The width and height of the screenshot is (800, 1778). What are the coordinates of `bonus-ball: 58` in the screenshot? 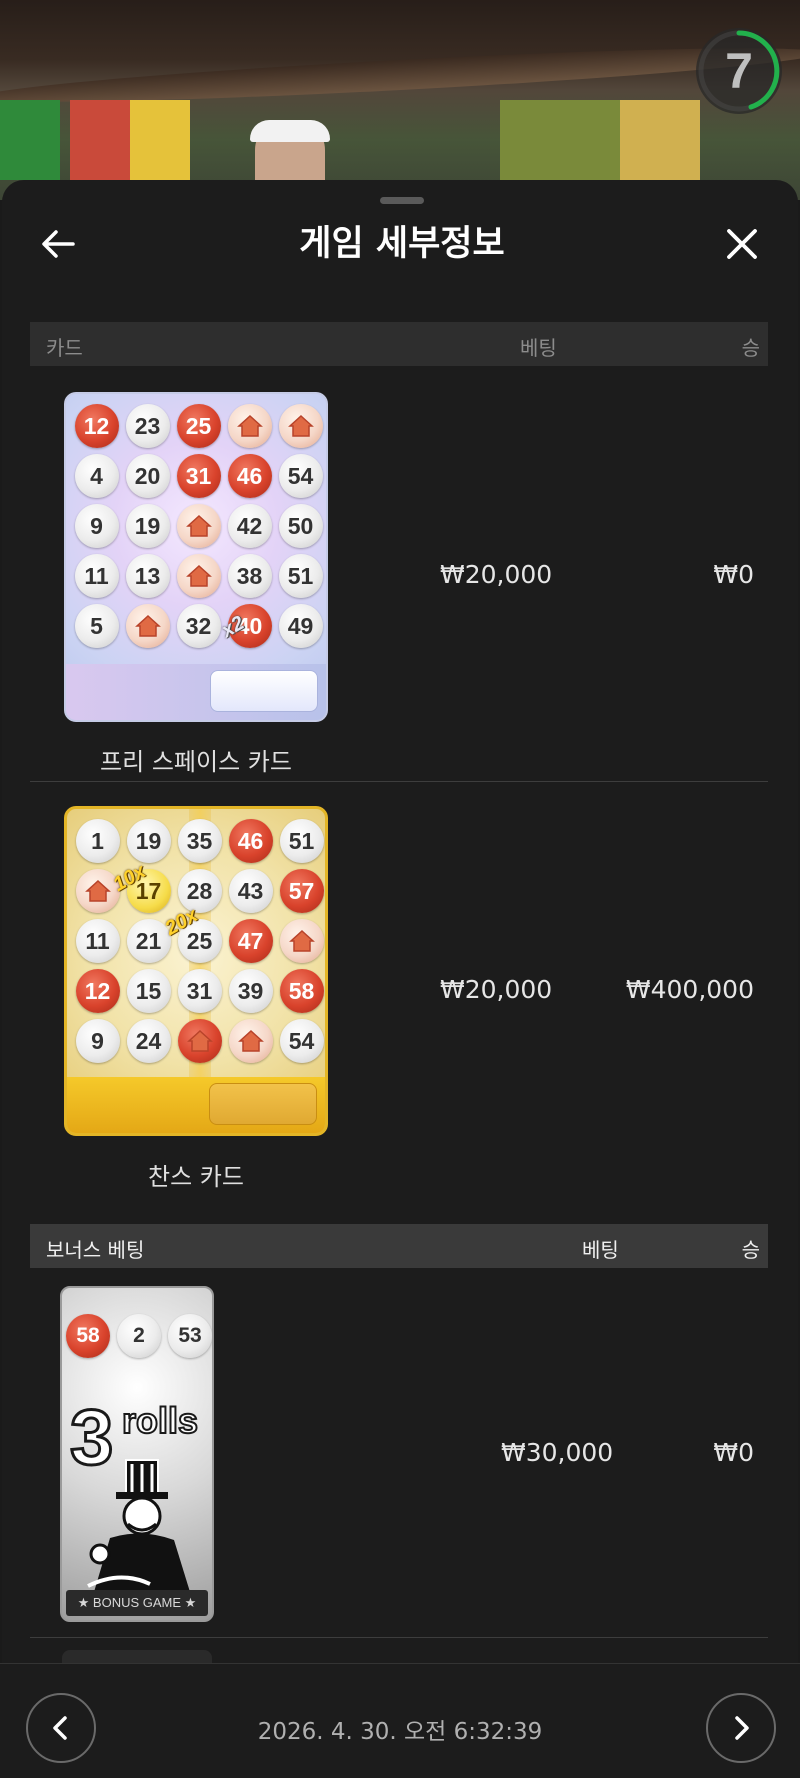 It's located at (88, 1336).